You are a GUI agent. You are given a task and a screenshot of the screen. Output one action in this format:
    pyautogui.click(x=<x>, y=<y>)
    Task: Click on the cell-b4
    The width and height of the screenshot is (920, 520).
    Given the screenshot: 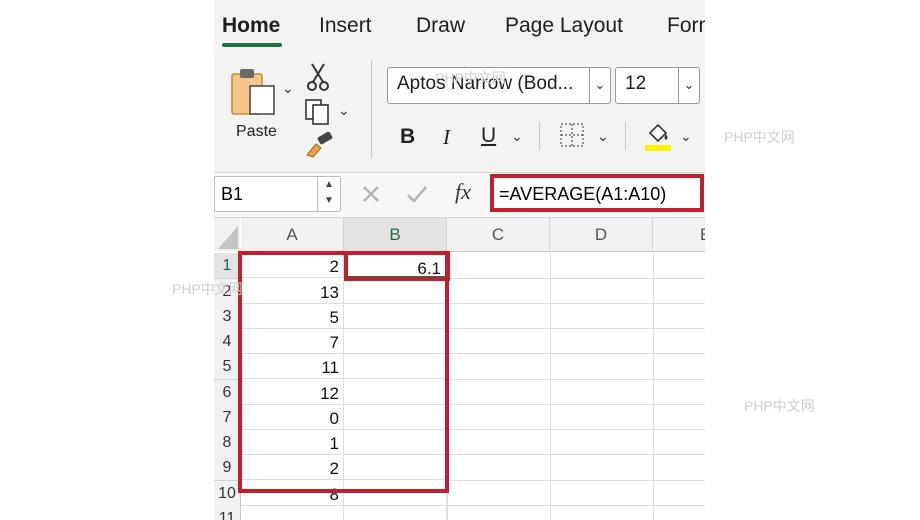 What is the action you would take?
    pyautogui.click(x=395, y=341)
    